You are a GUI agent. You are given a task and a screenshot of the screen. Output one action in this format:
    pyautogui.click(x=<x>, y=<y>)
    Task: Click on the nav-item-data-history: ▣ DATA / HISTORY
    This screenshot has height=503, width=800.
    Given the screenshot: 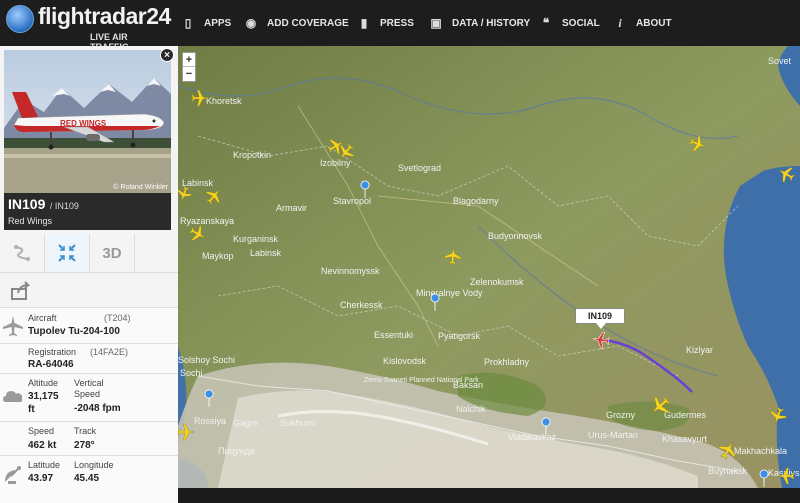 What is the action you would take?
    pyautogui.click(x=479, y=23)
    